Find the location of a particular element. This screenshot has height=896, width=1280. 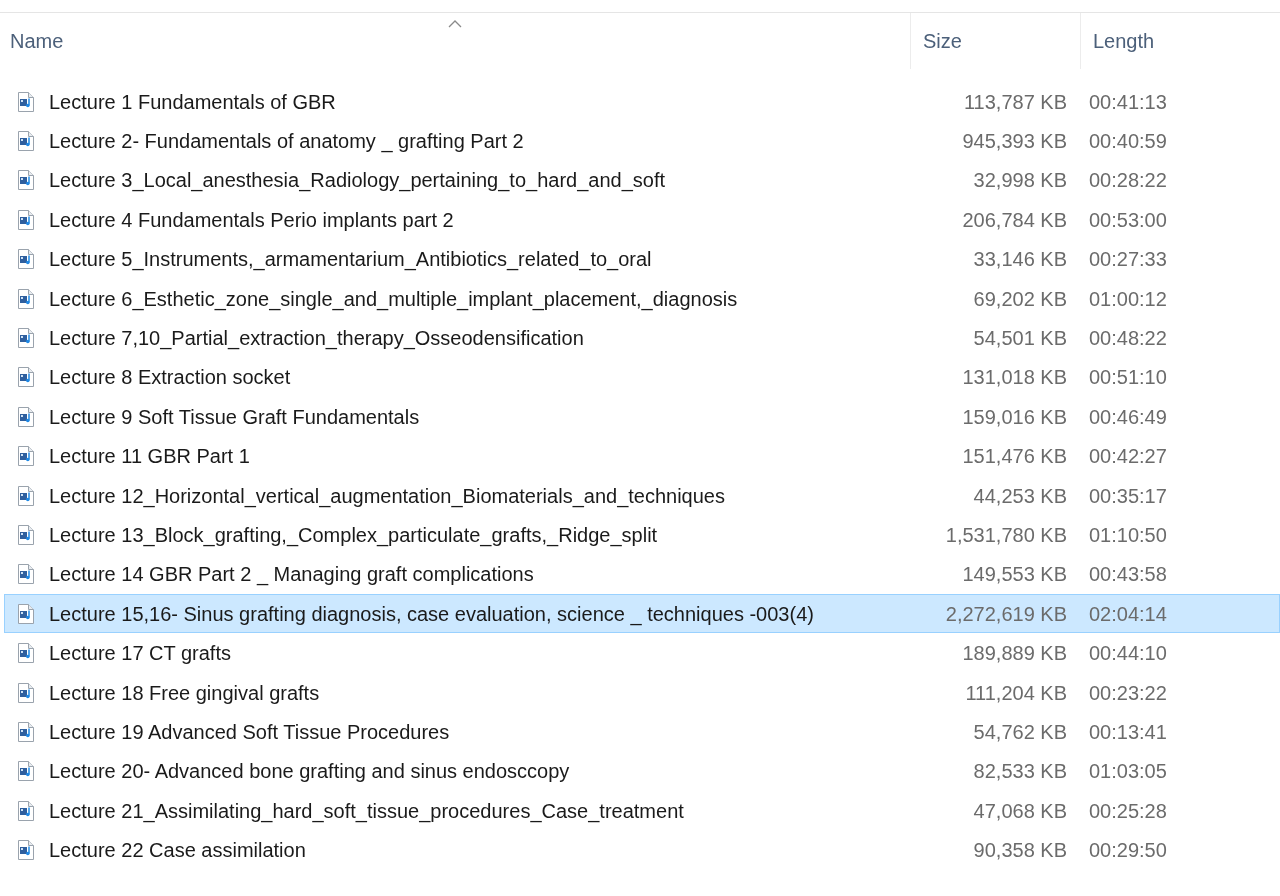

file-row: Lecture 8 Extraction socket 131,018 KB 00:51:10 is located at coordinates (642, 377).